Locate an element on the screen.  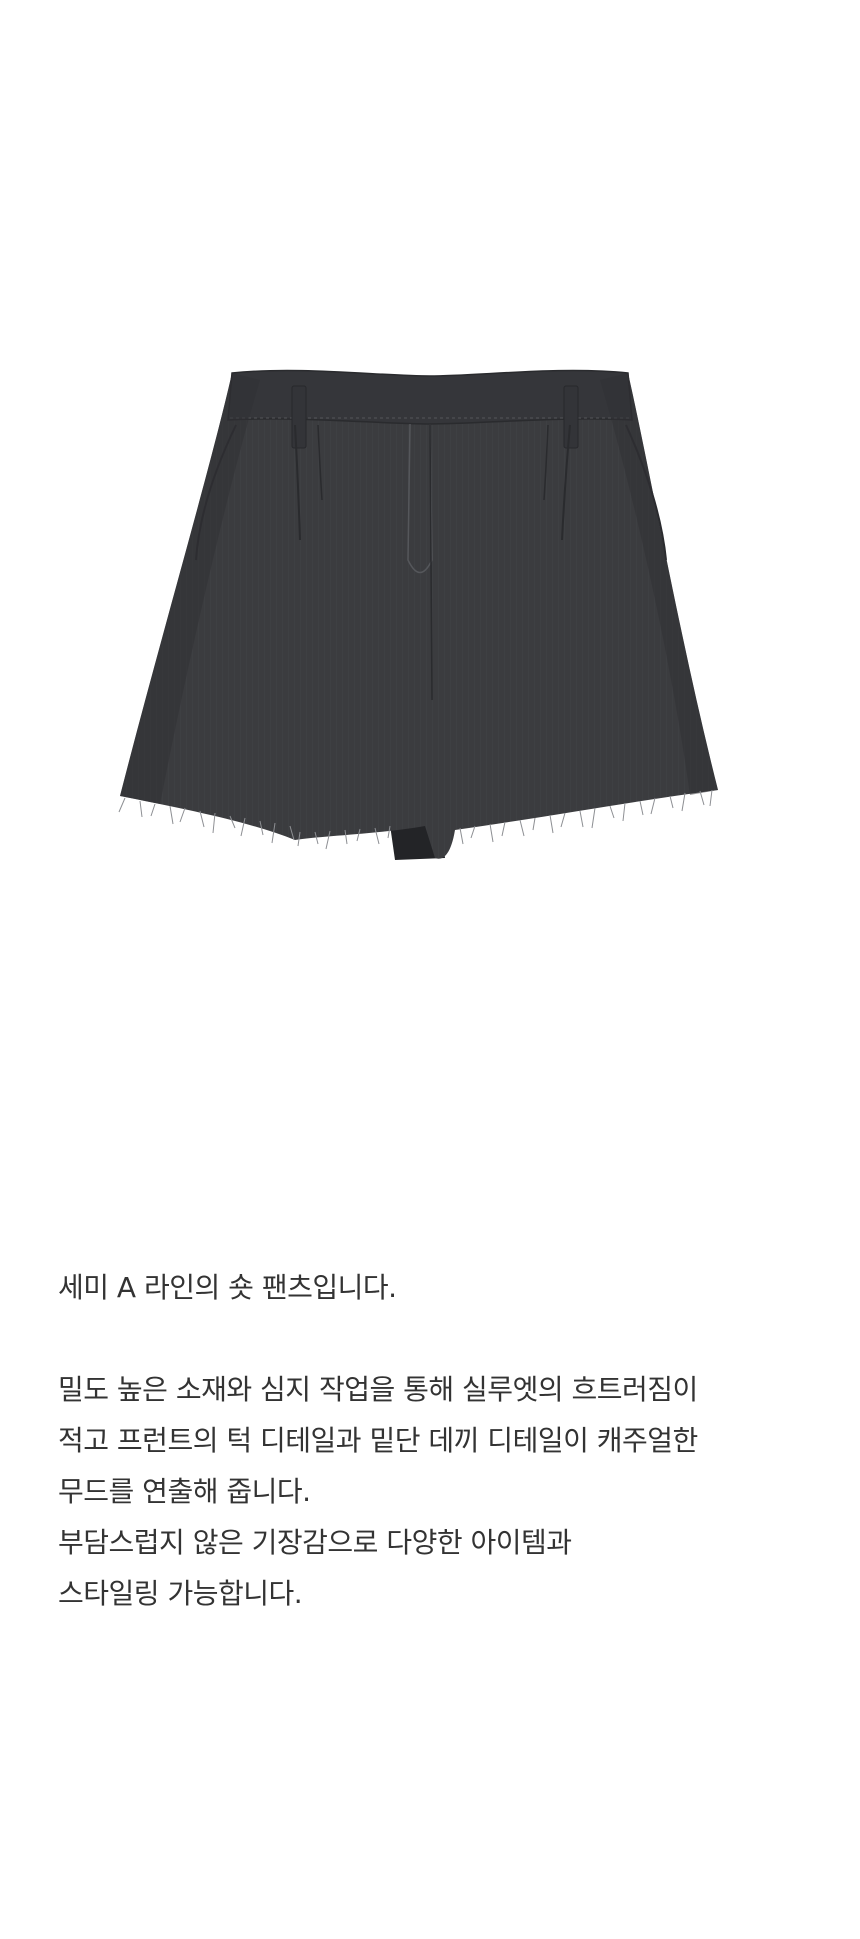
description-line: 스타일링 가능합니다. is located at coordinates (180, 1593).